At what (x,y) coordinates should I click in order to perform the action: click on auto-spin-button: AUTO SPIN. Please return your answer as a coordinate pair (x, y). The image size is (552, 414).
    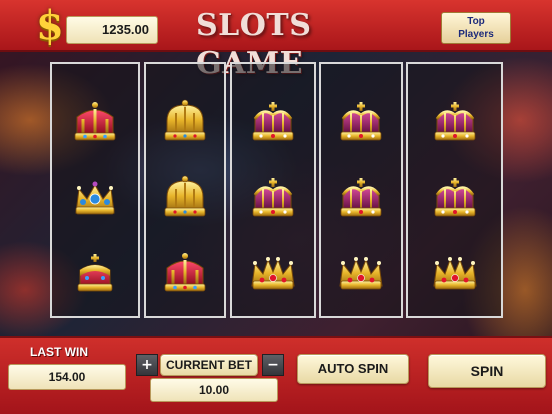
    Looking at the image, I should click on (353, 369).